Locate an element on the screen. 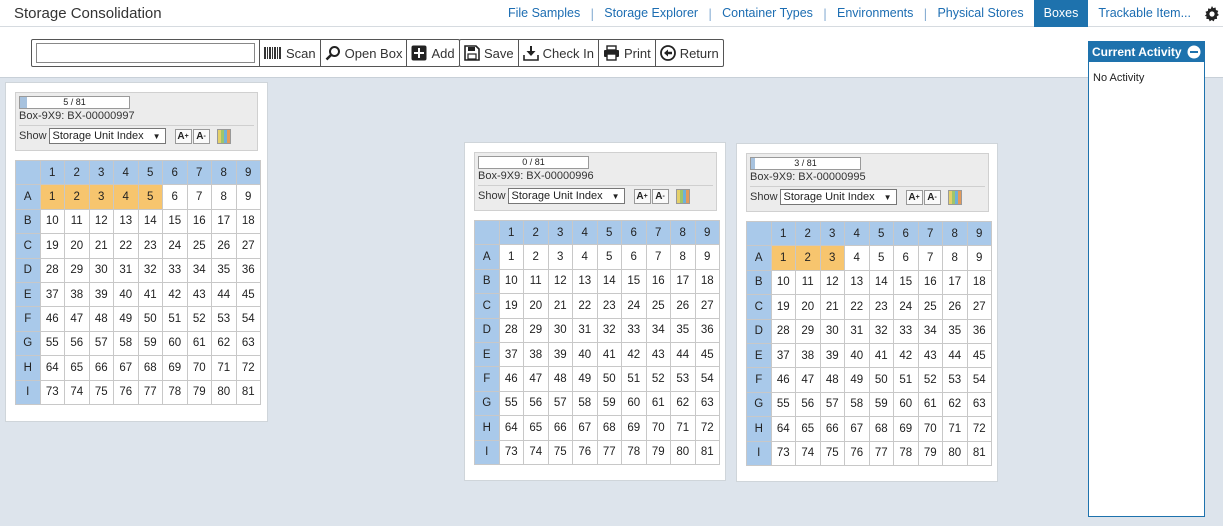 This screenshot has height=526, width=1223. add-button: Add is located at coordinates (432, 53).